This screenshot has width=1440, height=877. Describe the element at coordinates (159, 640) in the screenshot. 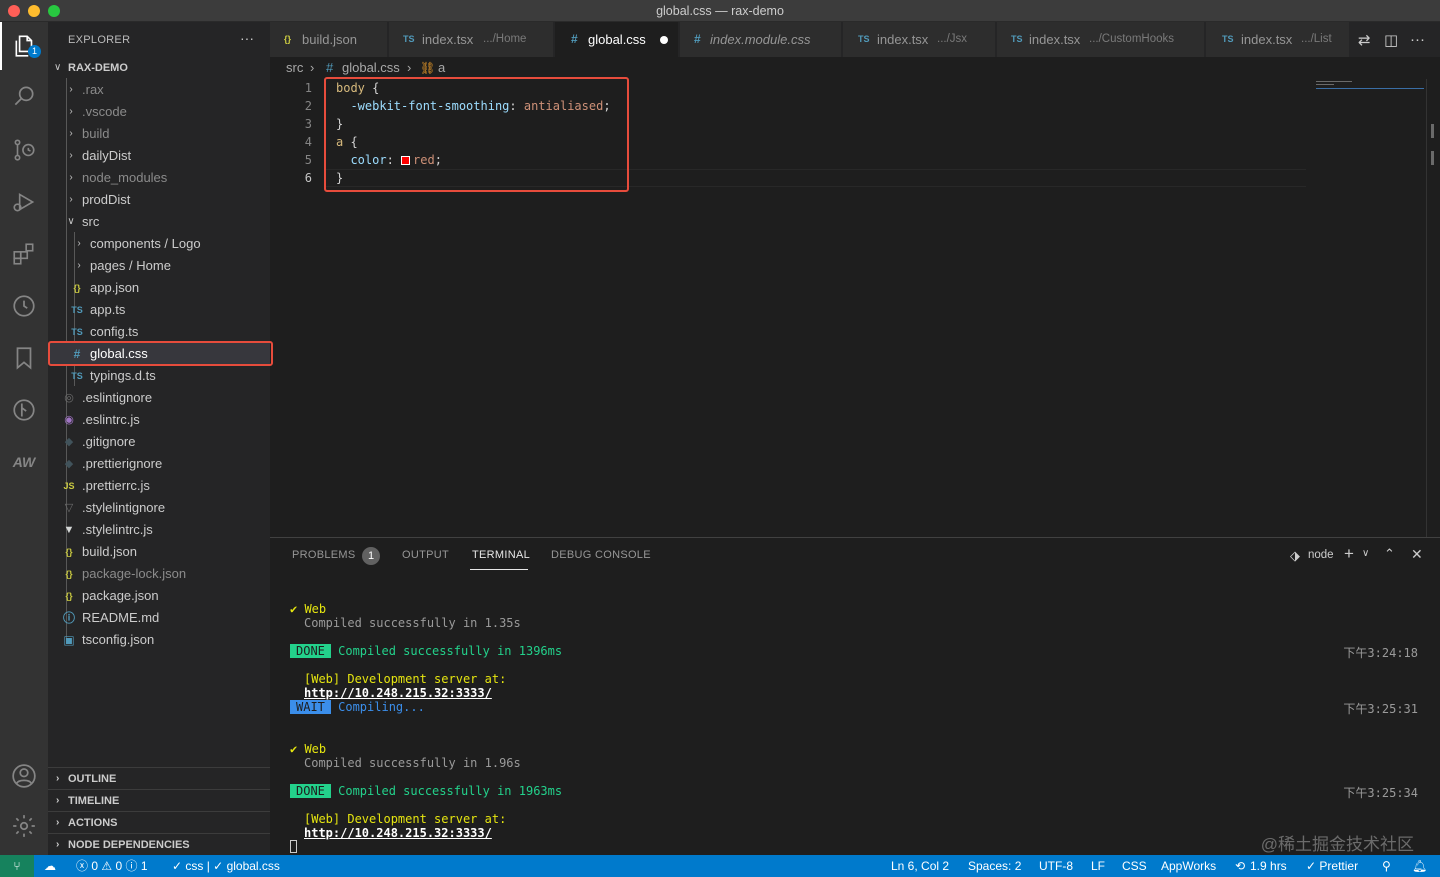

I see `tree-file-tsconfig-json: ▣ tsconfig.json` at that location.